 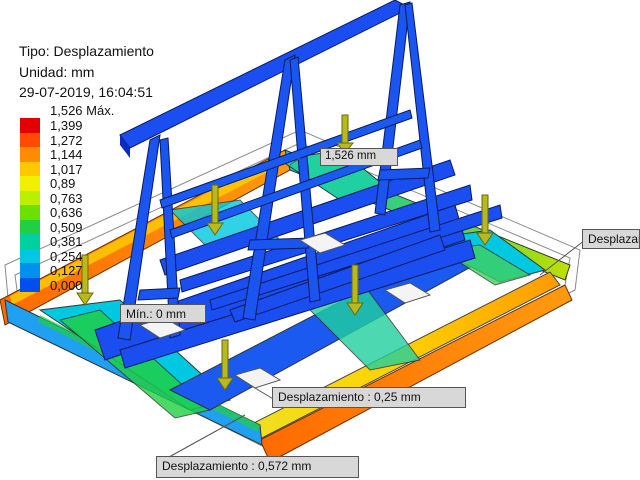 I want to click on middle-probe-label: Desplazamiento : 0,25 mm, so click(x=369, y=397).